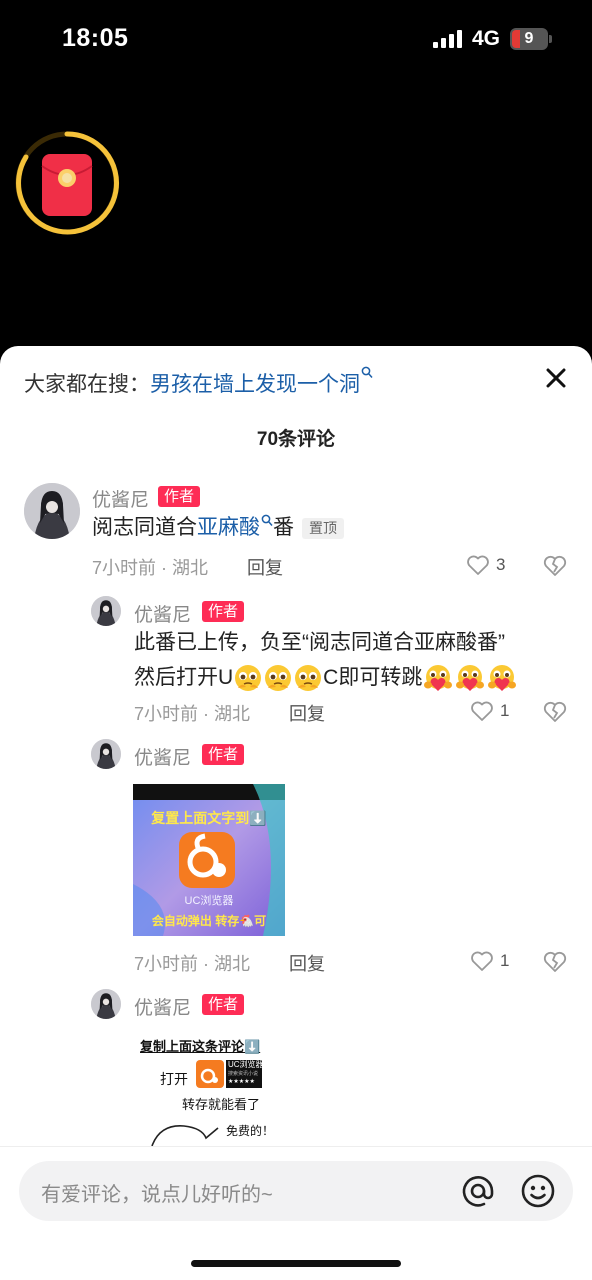 Image resolution: width=592 pixels, height=1280 pixels. What do you see at coordinates (486, 38) in the screenshot?
I see `network-label: 4G` at bounding box center [486, 38].